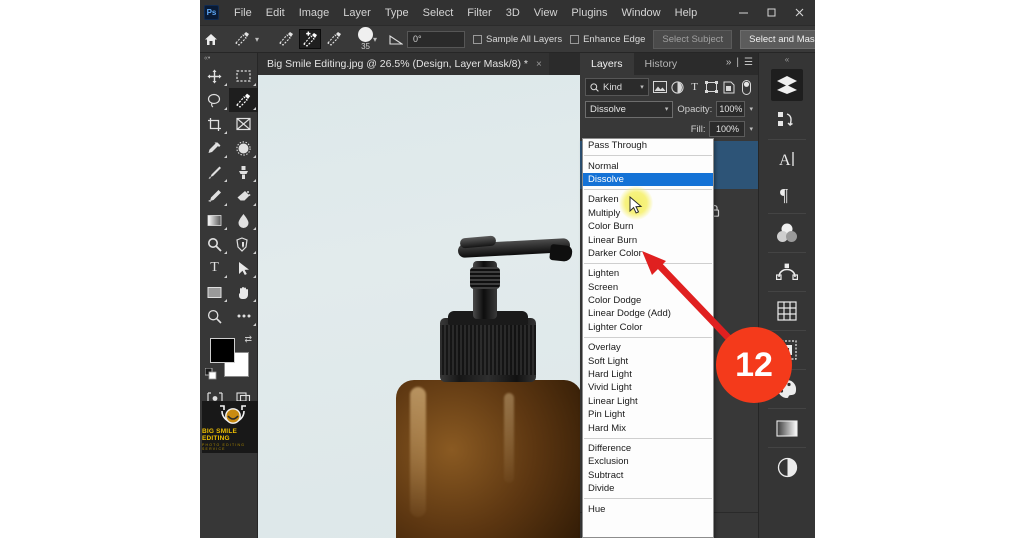  I want to click on frame-tool, so click(243, 124).